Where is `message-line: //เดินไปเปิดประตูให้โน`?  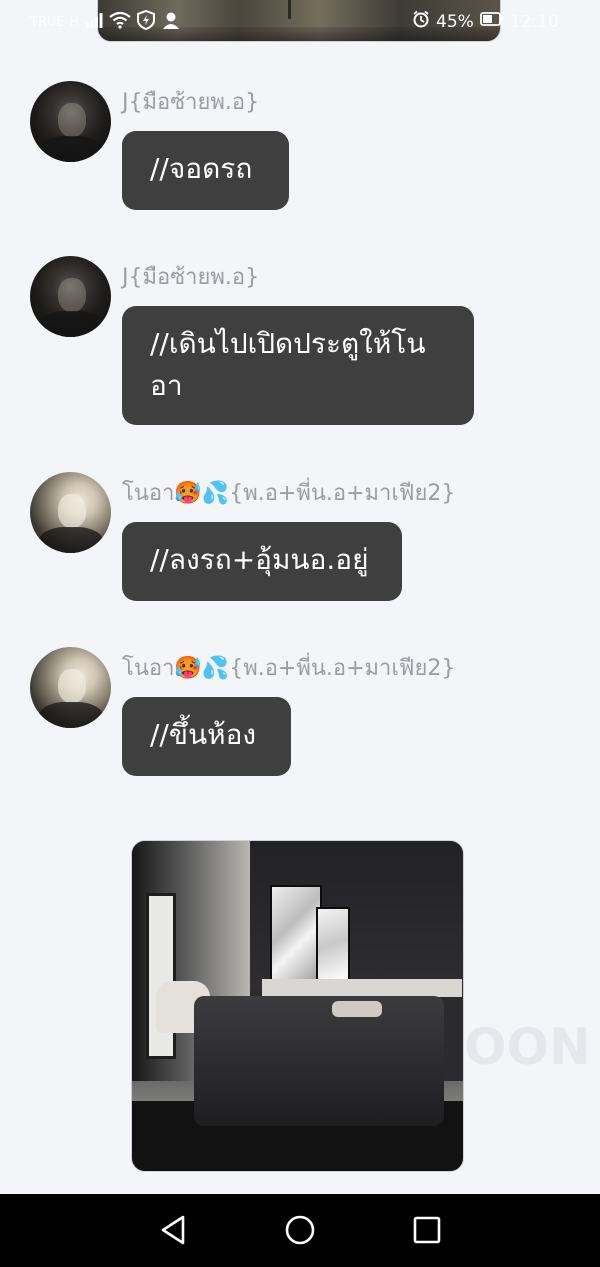 message-line: //เดินไปเปิดประตูให้โน is located at coordinates (288, 343).